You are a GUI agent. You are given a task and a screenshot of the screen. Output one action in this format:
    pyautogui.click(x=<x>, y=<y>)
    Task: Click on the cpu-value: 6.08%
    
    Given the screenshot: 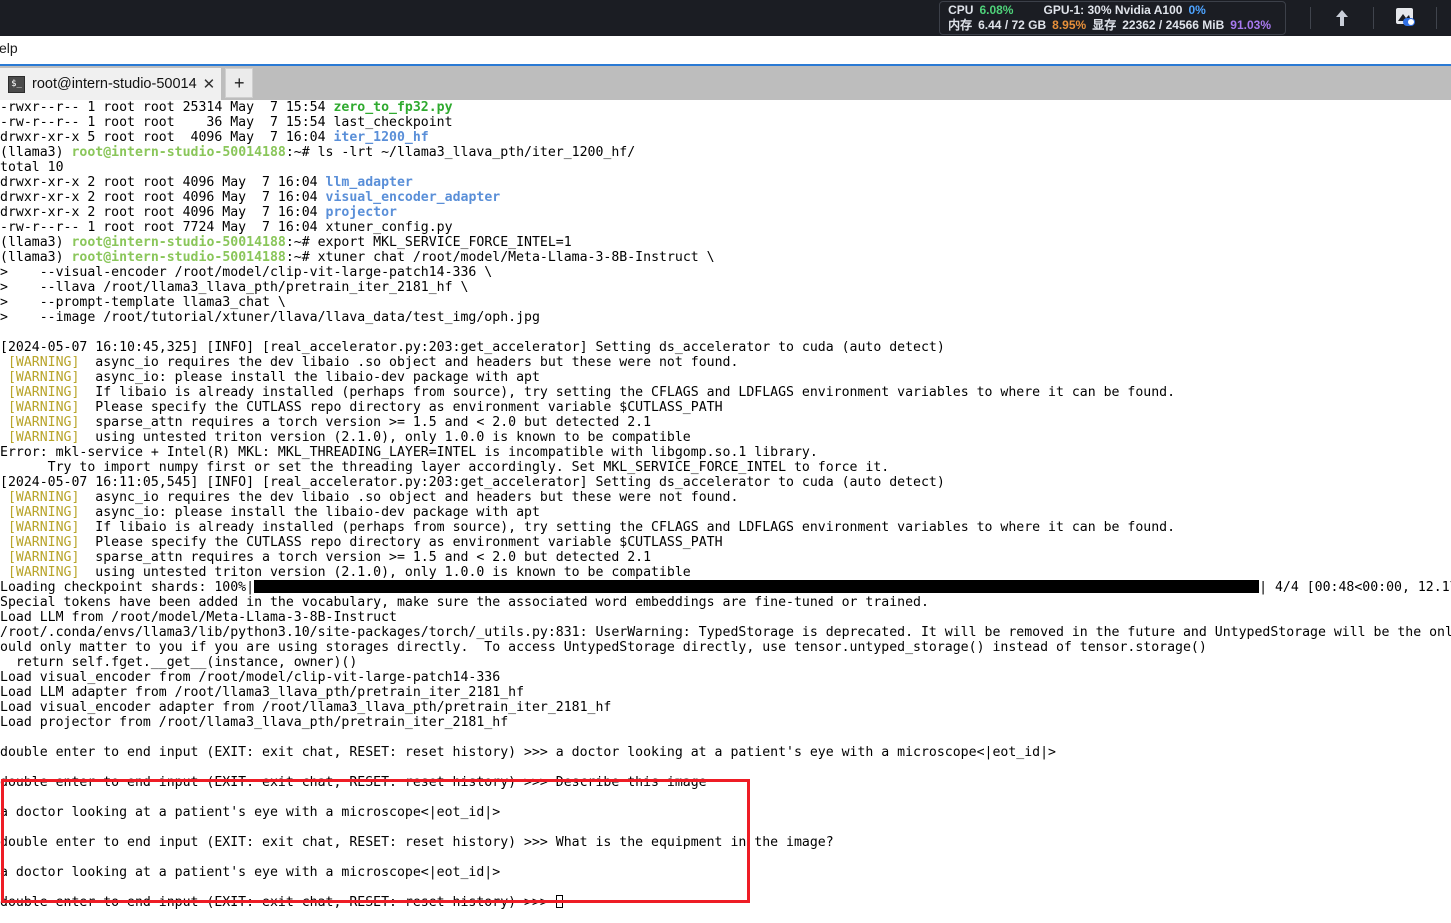 What is the action you would take?
    pyautogui.click(x=996, y=10)
    